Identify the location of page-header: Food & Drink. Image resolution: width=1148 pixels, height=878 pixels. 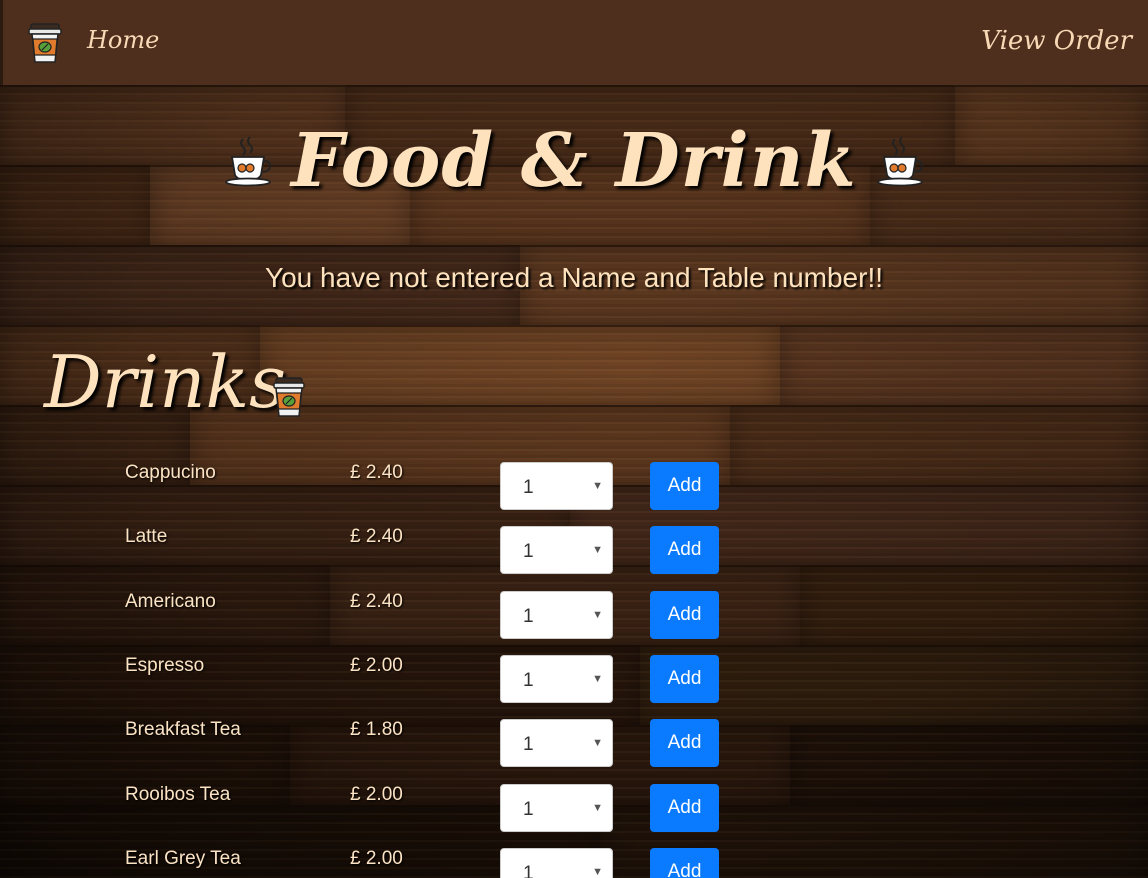
(574, 168).